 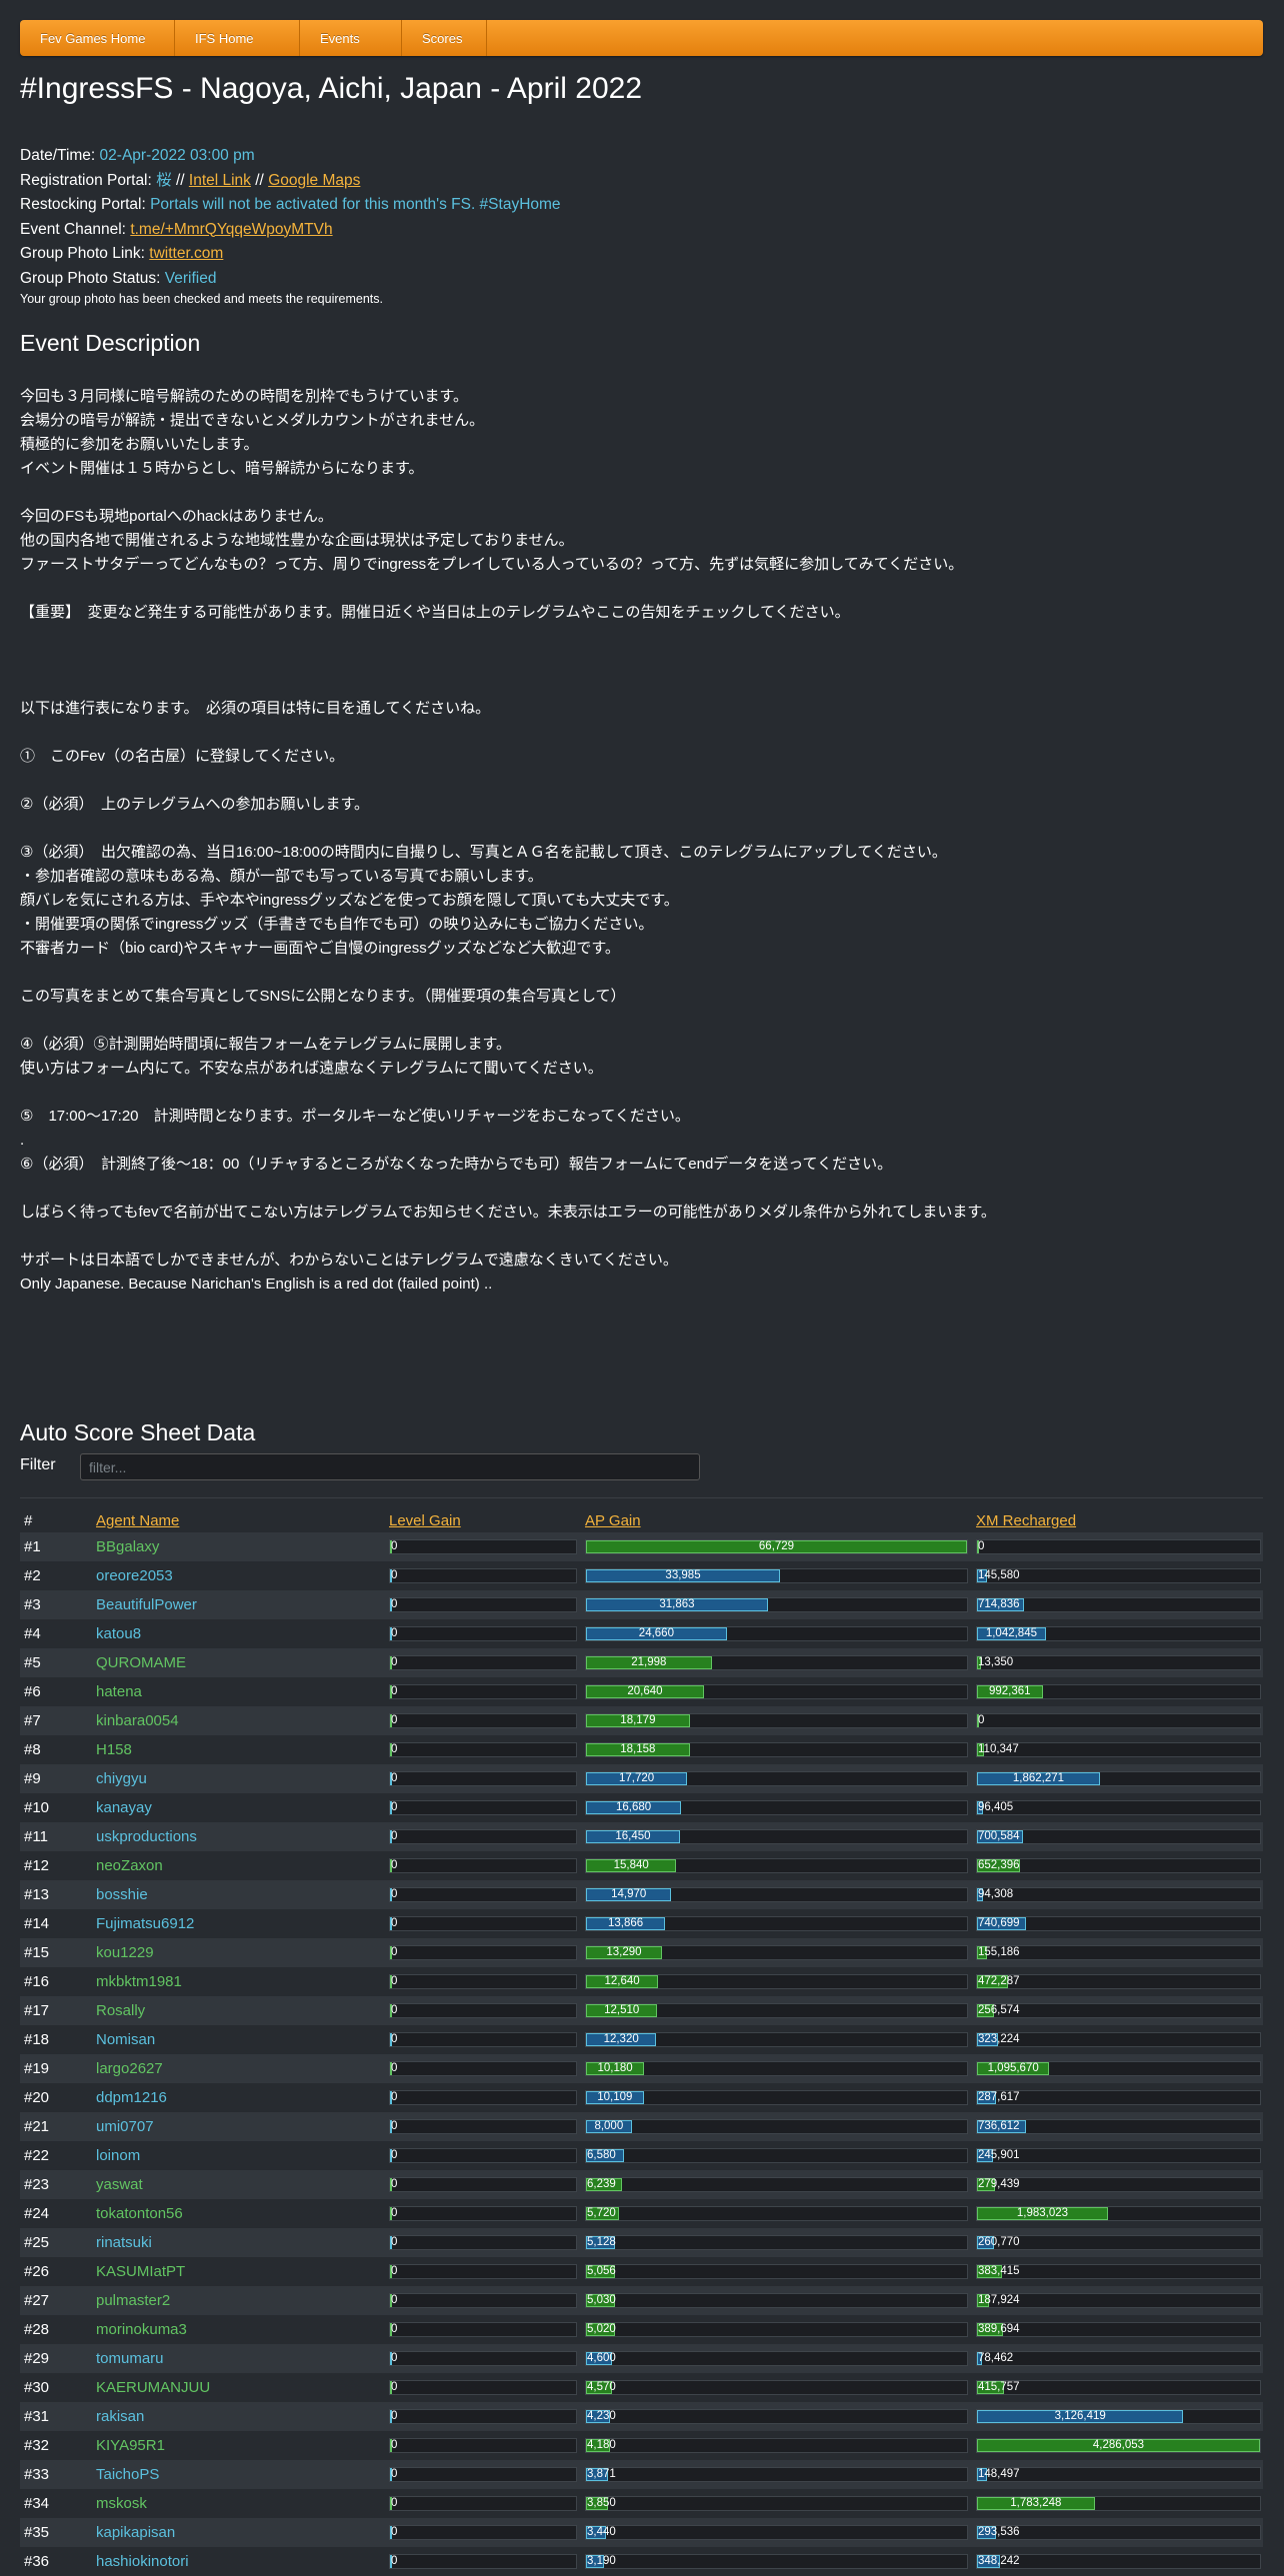 I want to click on channel-link: t.me/+MmrQYqqeWpoyMTVh, so click(x=231, y=230).